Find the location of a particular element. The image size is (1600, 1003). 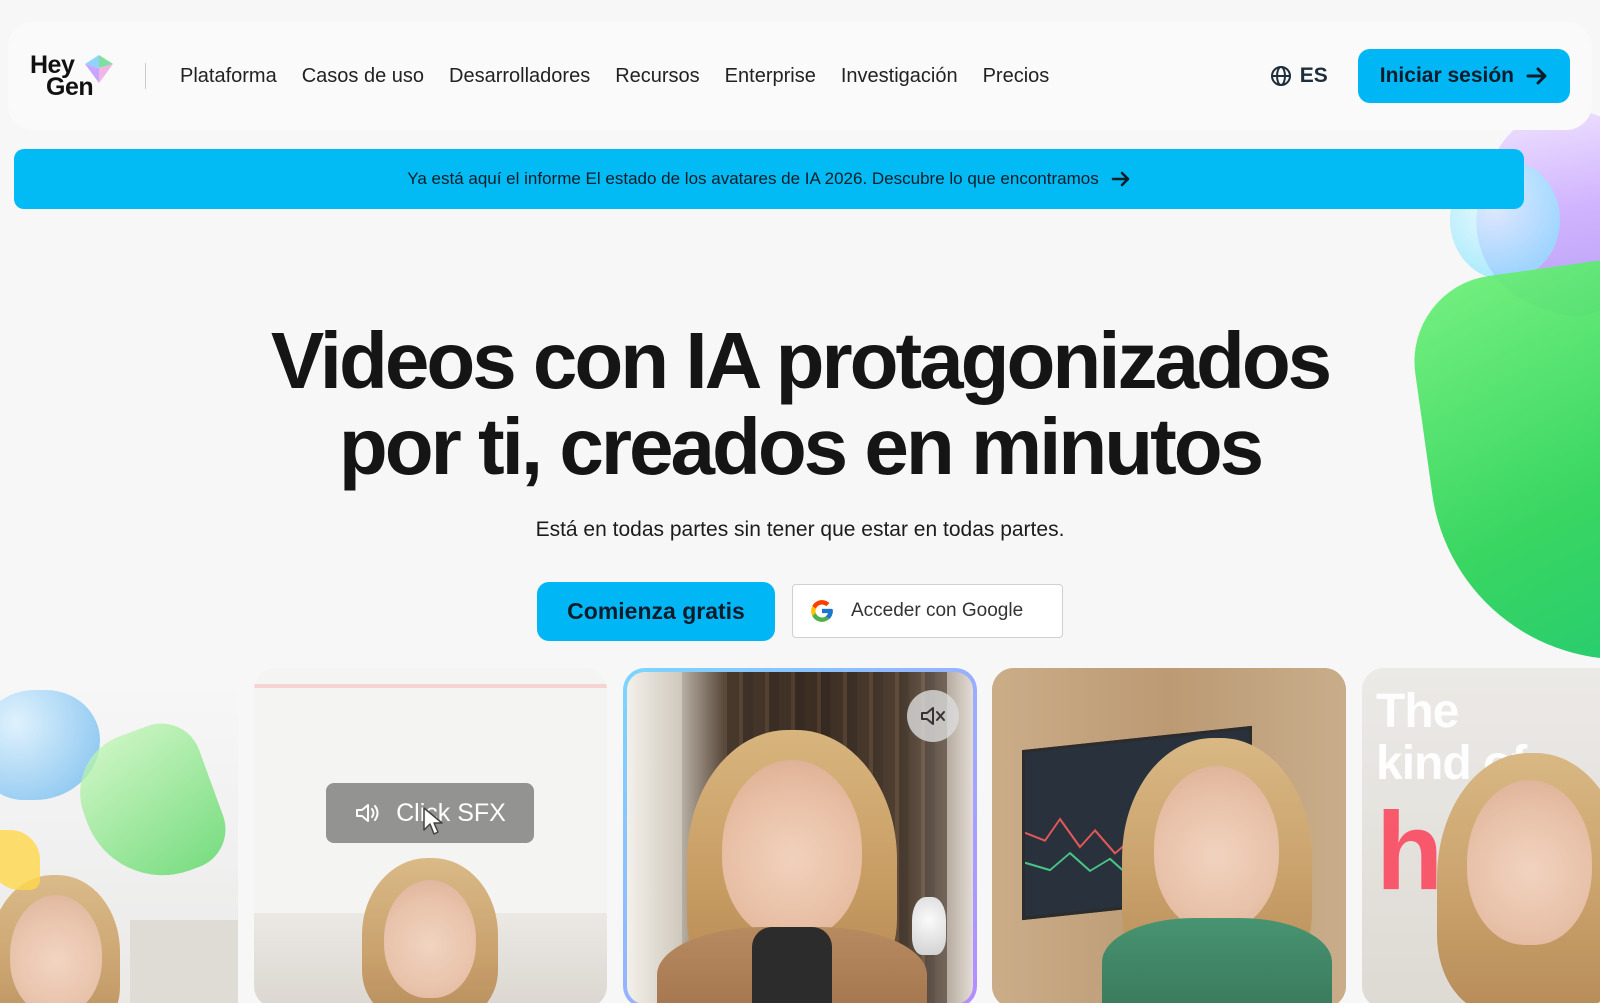

video-card-featured is located at coordinates (800, 835).